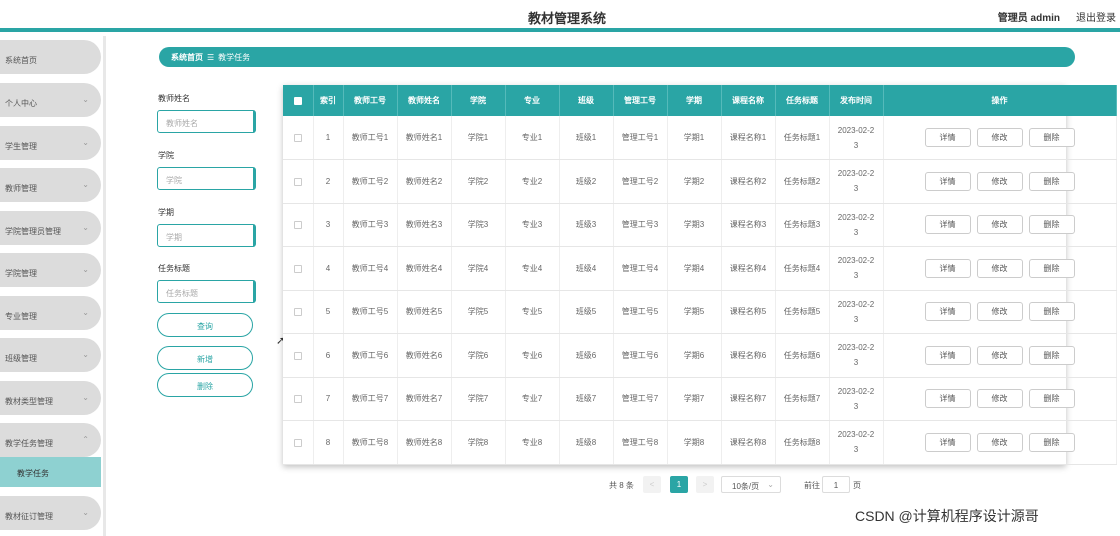 The width and height of the screenshot is (1120, 536). I want to click on goto-page-input: 1, so click(836, 484).